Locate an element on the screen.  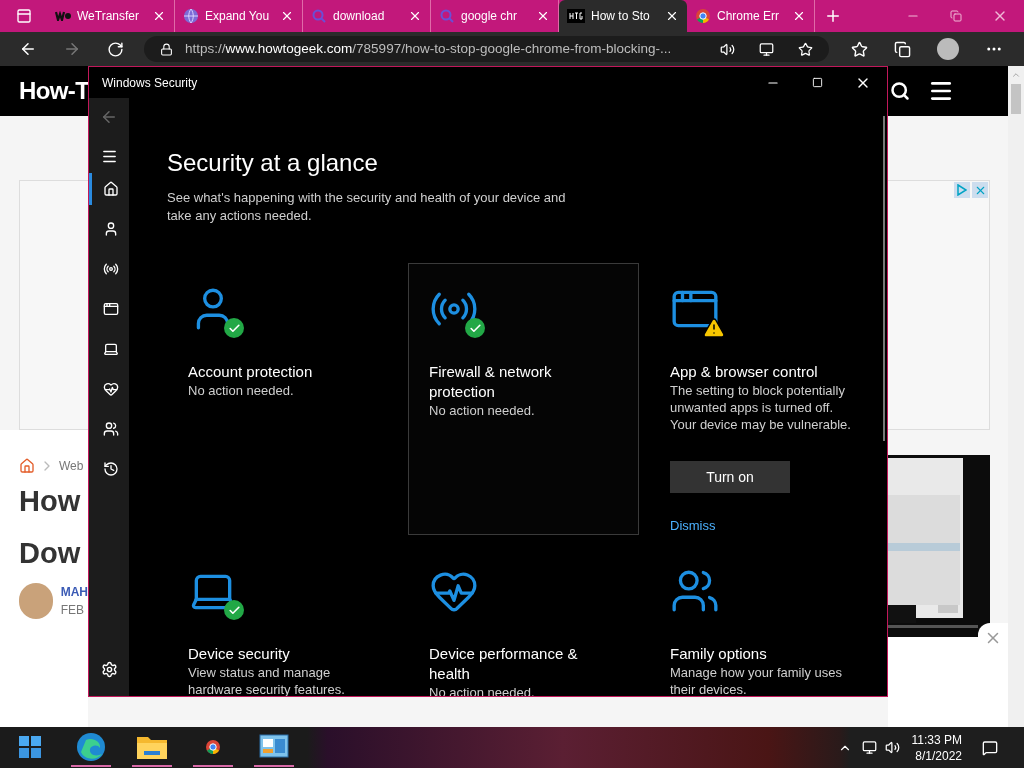
card-status: View status and manage hardware security features. is located at coordinates (267, 680).